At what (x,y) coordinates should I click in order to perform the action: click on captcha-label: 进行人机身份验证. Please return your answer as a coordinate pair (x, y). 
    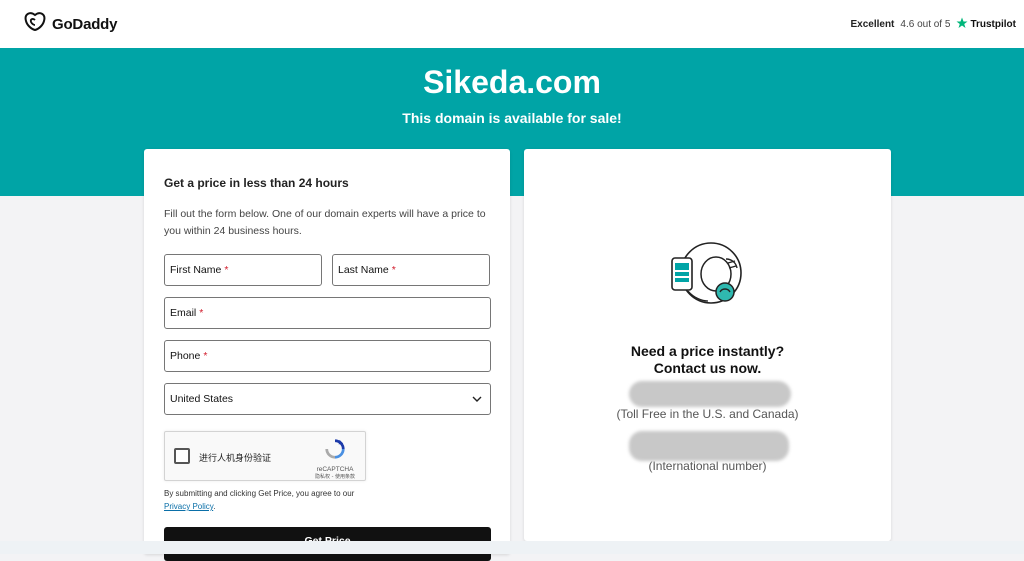
    Looking at the image, I should click on (235, 459).